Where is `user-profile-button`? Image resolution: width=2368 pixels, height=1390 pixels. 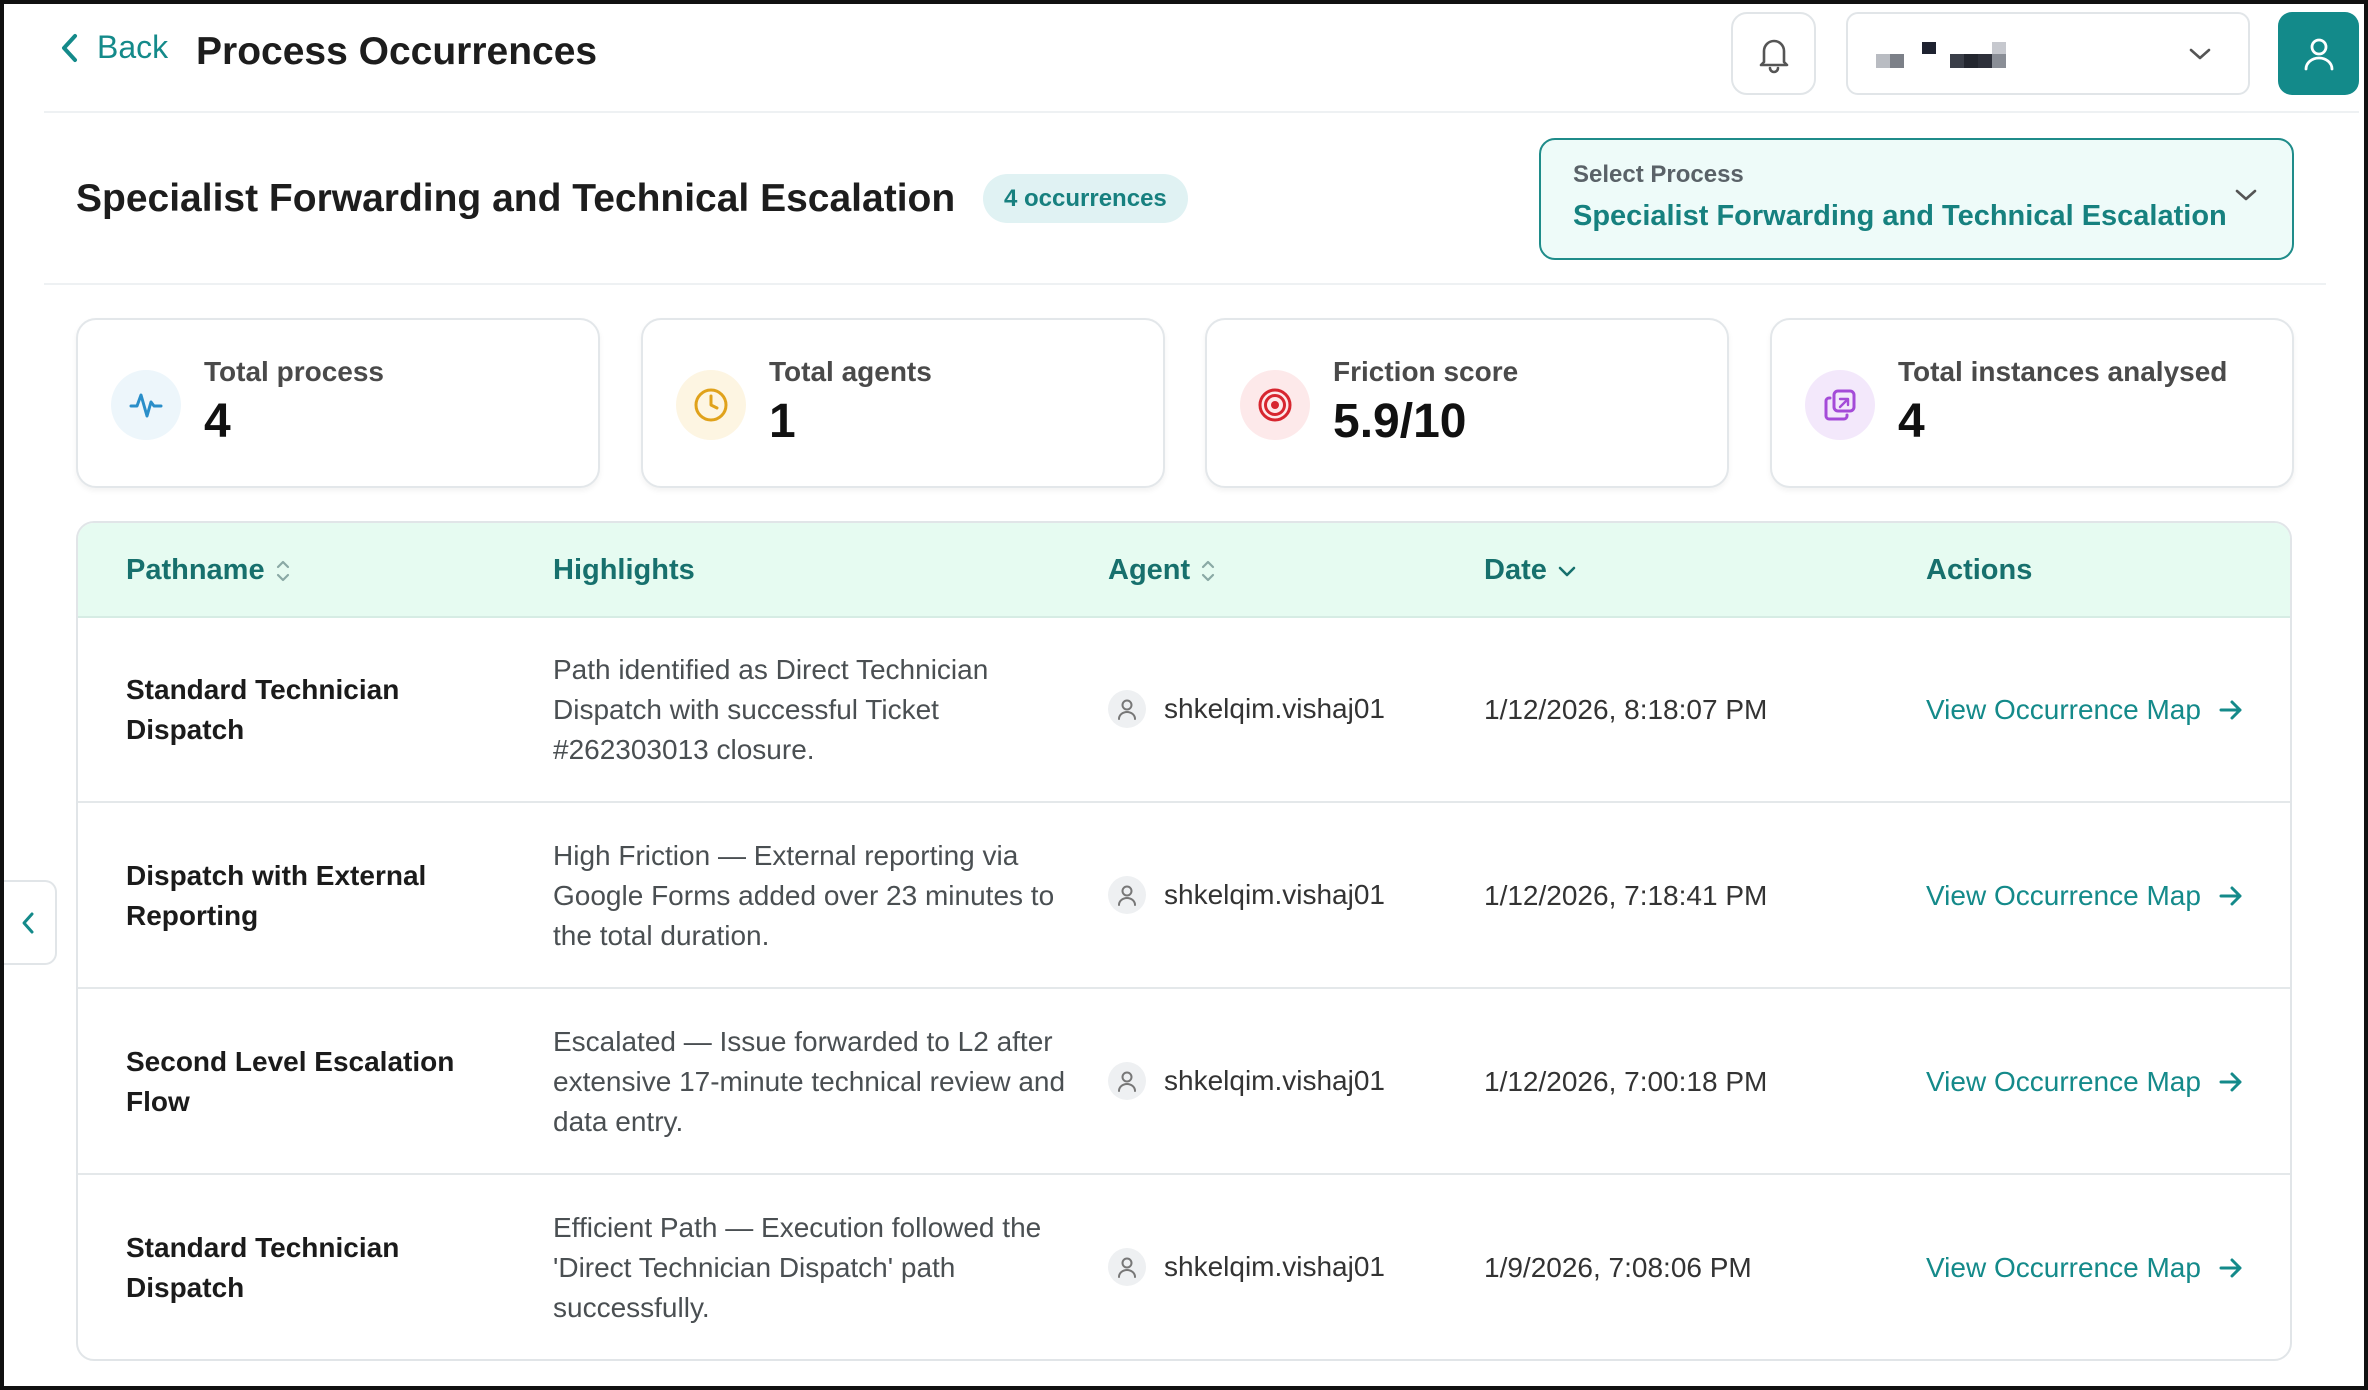 user-profile-button is located at coordinates (2318, 53).